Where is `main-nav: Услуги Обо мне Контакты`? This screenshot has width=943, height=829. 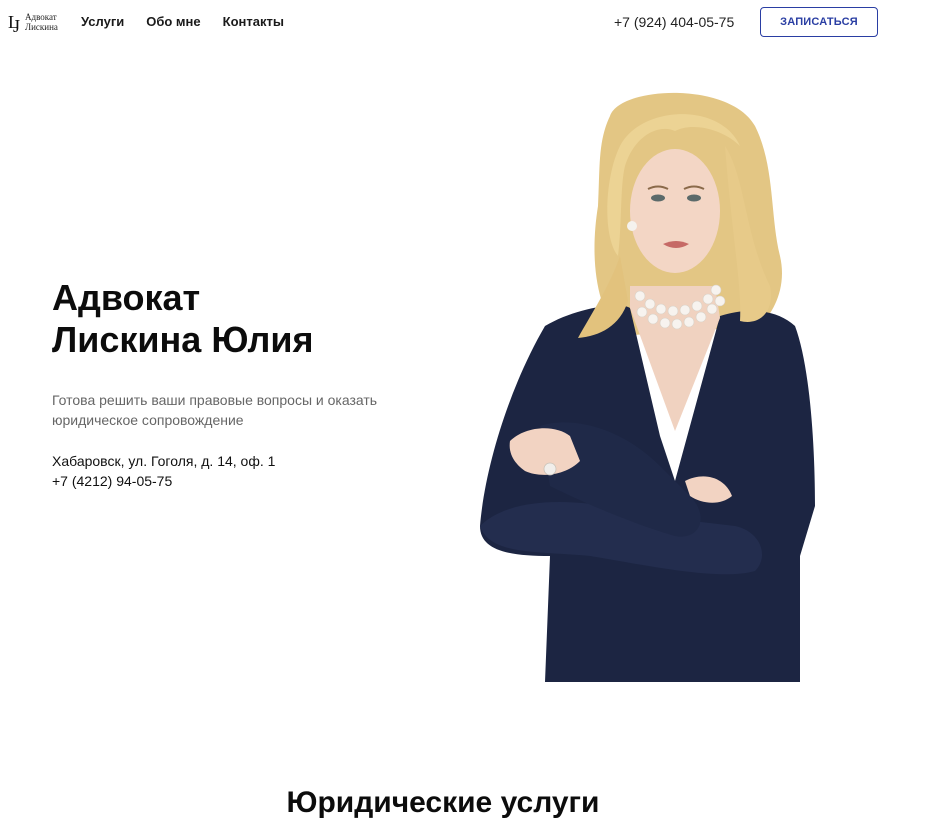
main-nav: Услуги Обо мне Контакты is located at coordinates (193, 22).